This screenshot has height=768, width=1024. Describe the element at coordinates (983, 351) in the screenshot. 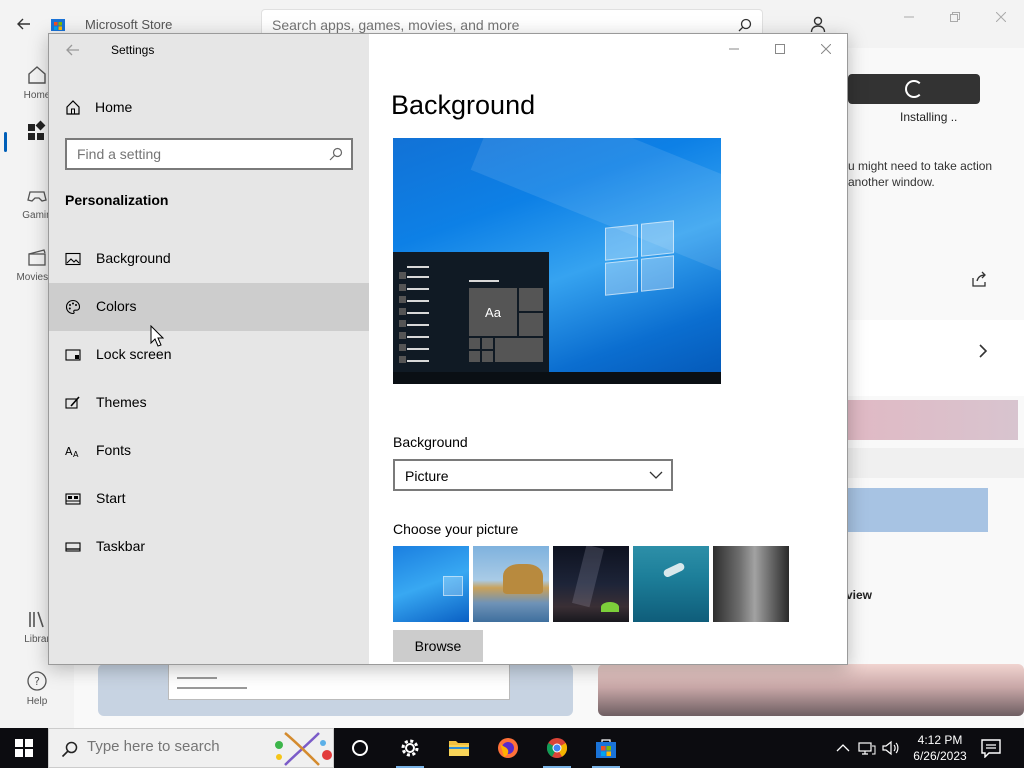

I see `chevron-right-icon` at that location.